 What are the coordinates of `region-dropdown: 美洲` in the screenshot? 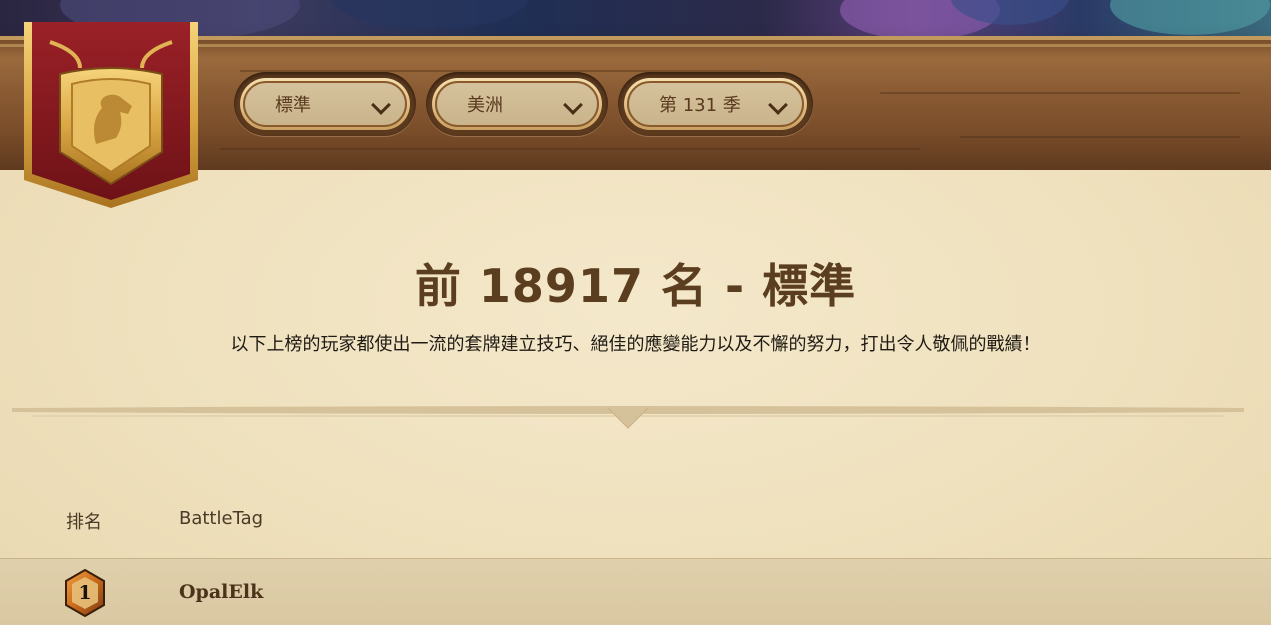 It's located at (517, 104).